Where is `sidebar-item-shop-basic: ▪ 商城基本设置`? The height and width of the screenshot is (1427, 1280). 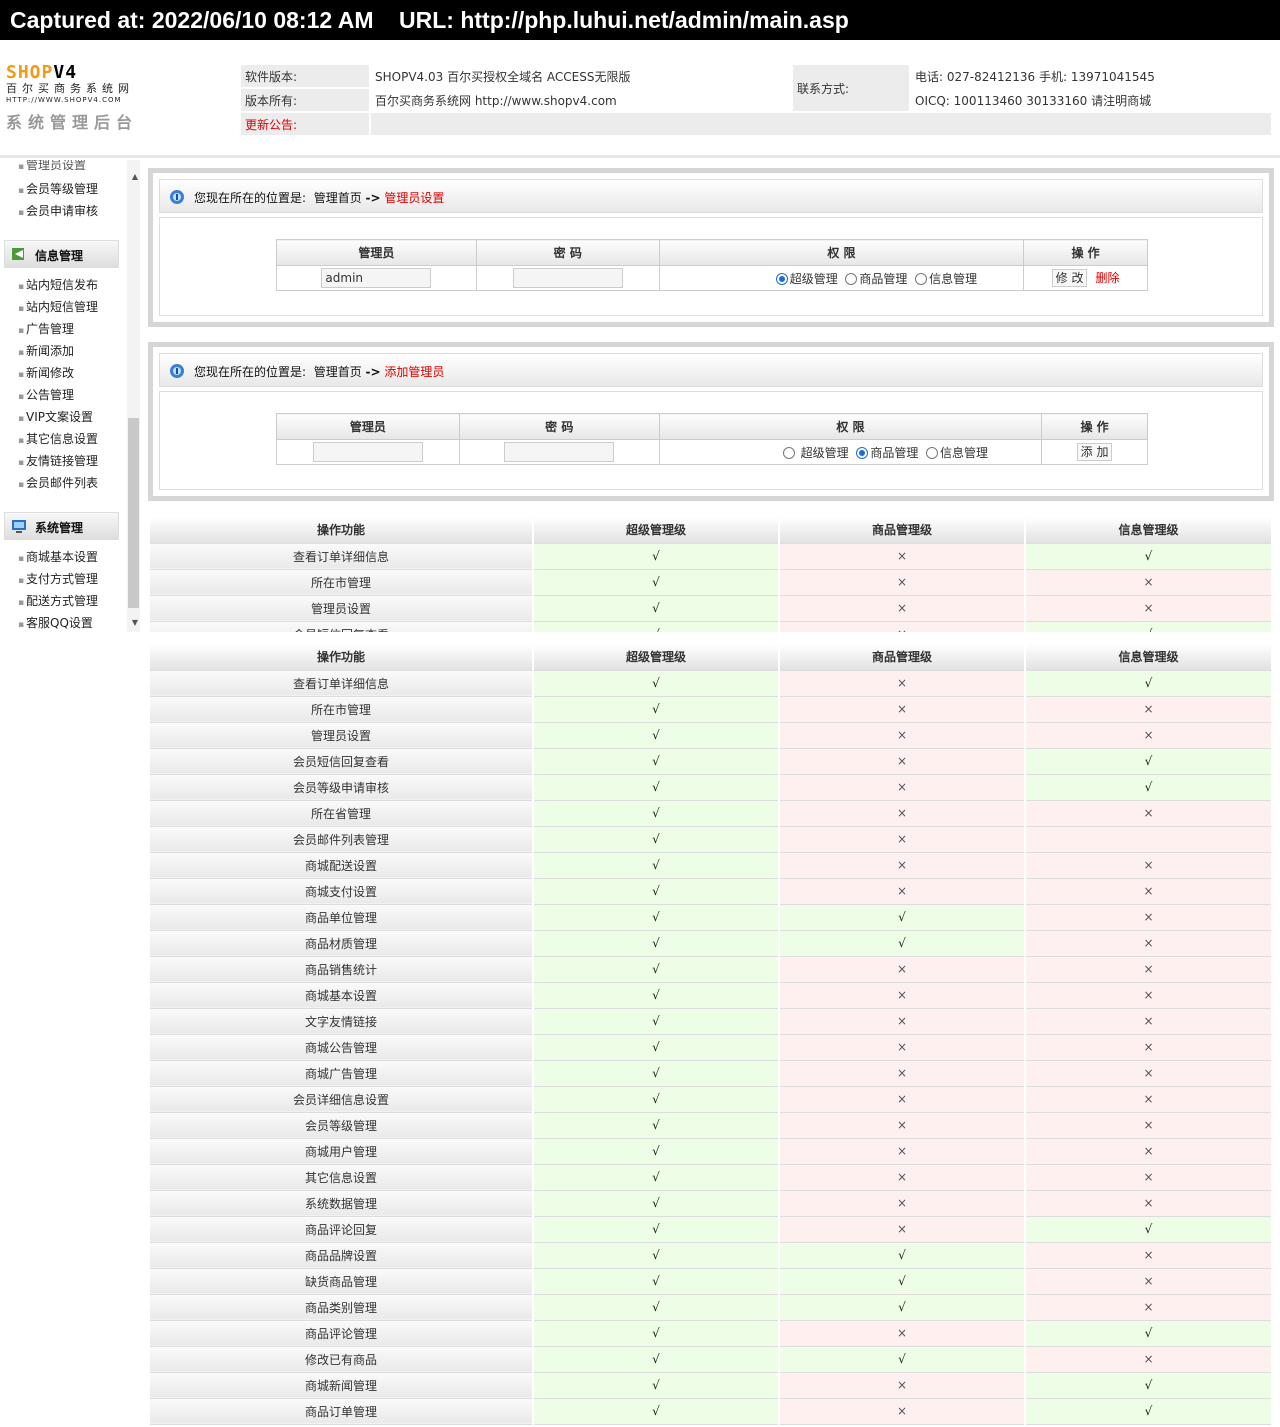 sidebar-item-shop-basic: ▪ 商城基本设置 is located at coordinates (58, 556).